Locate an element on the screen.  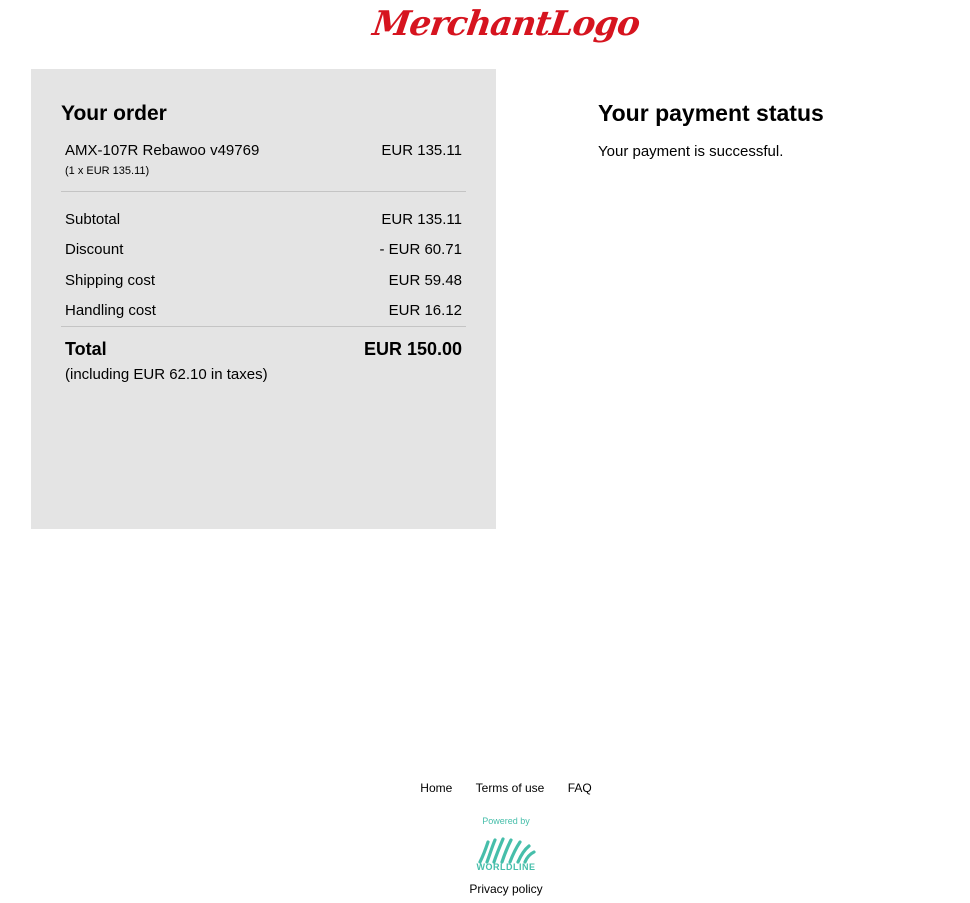
item-name: AMX-107R Rebawoo v49769 is located at coordinates (162, 150).